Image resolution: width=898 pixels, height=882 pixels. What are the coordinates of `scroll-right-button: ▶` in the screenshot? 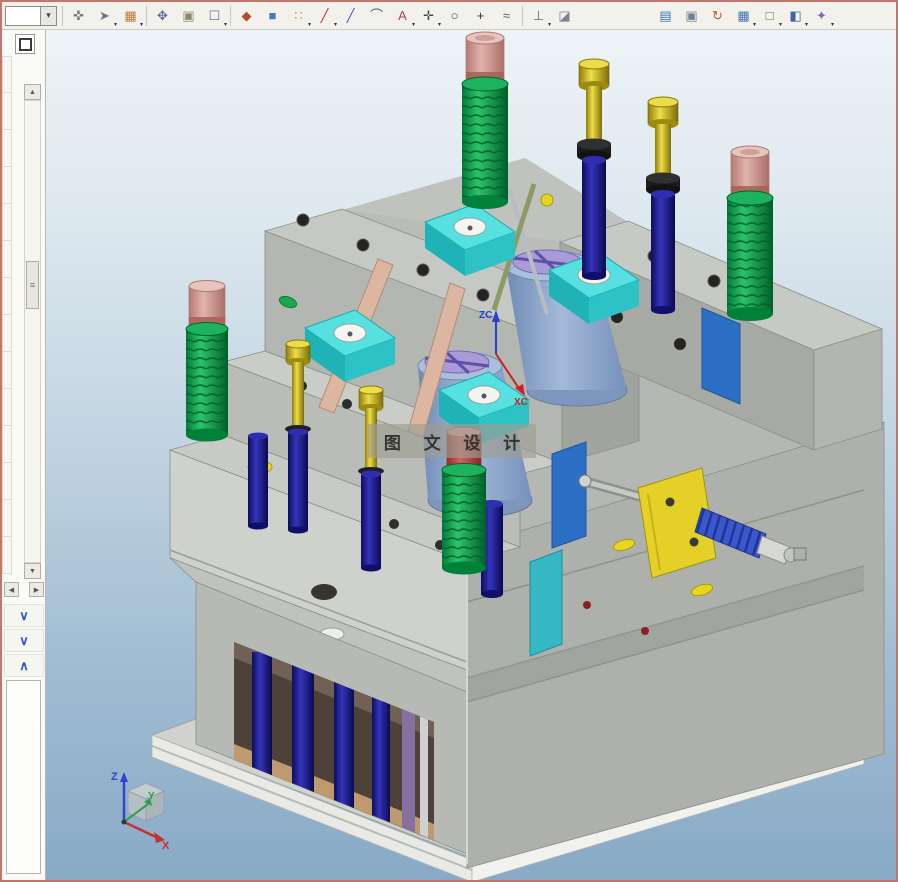 It's located at (36, 589).